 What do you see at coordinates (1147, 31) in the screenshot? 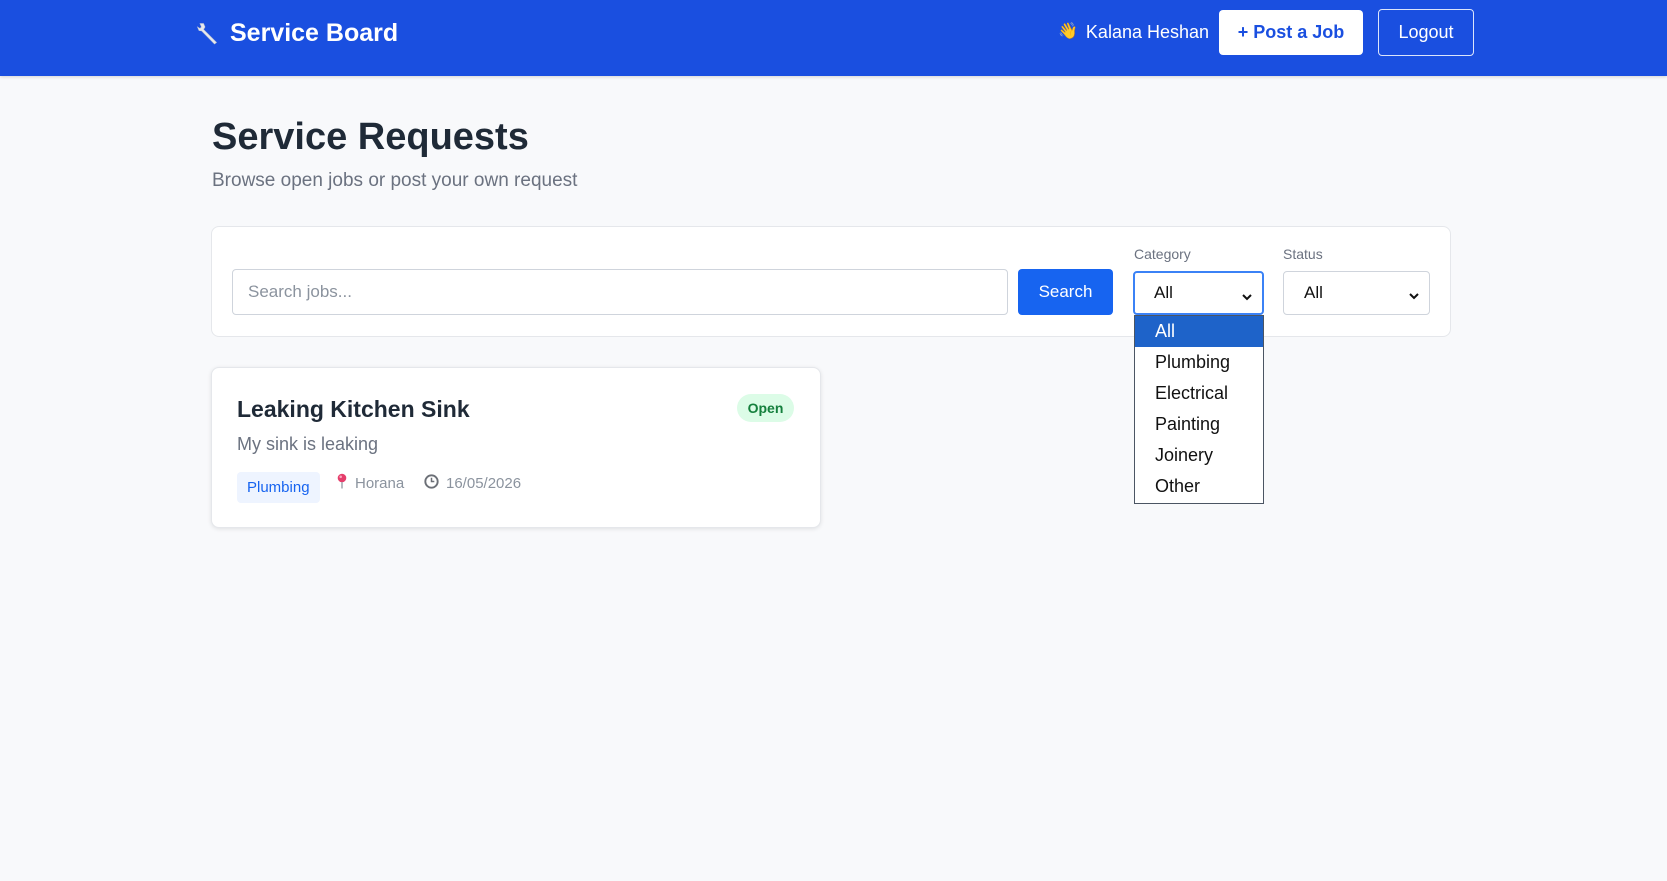
I see `user-name: Kalana Heshan` at bounding box center [1147, 31].